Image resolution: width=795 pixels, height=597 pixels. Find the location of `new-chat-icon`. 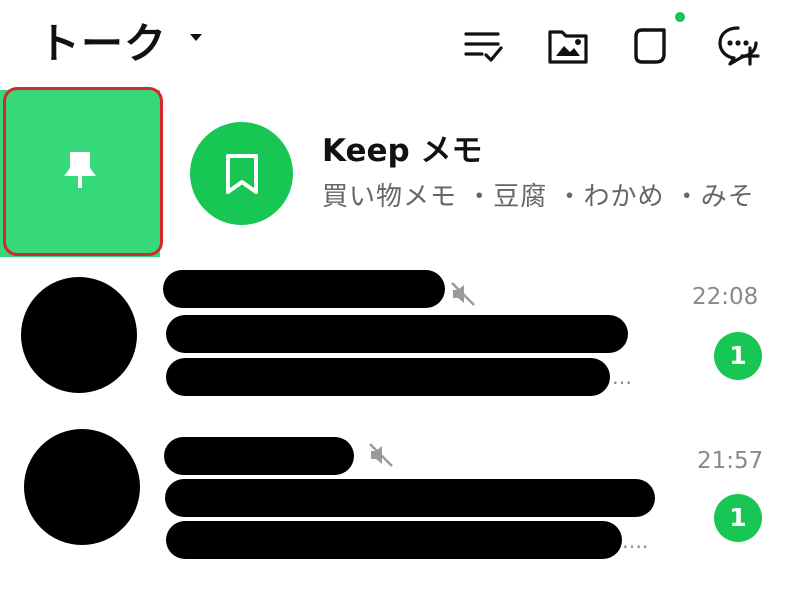

new-chat-icon is located at coordinates (738, 46).